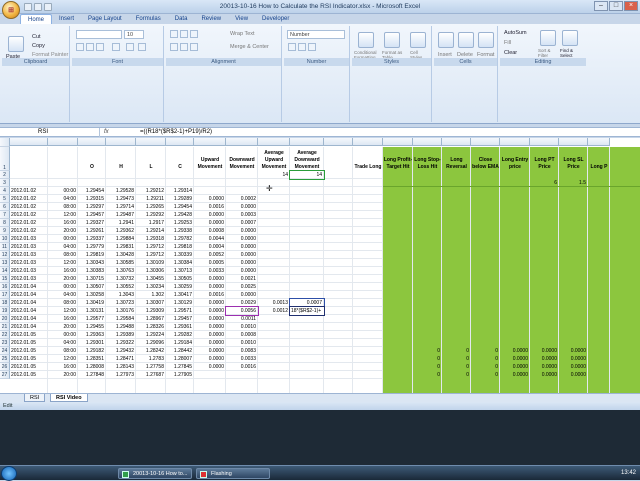 The image size is (640, 481). Describe the element at coordinates (9, 473) in the screenshot. I see `start-button` at that location.